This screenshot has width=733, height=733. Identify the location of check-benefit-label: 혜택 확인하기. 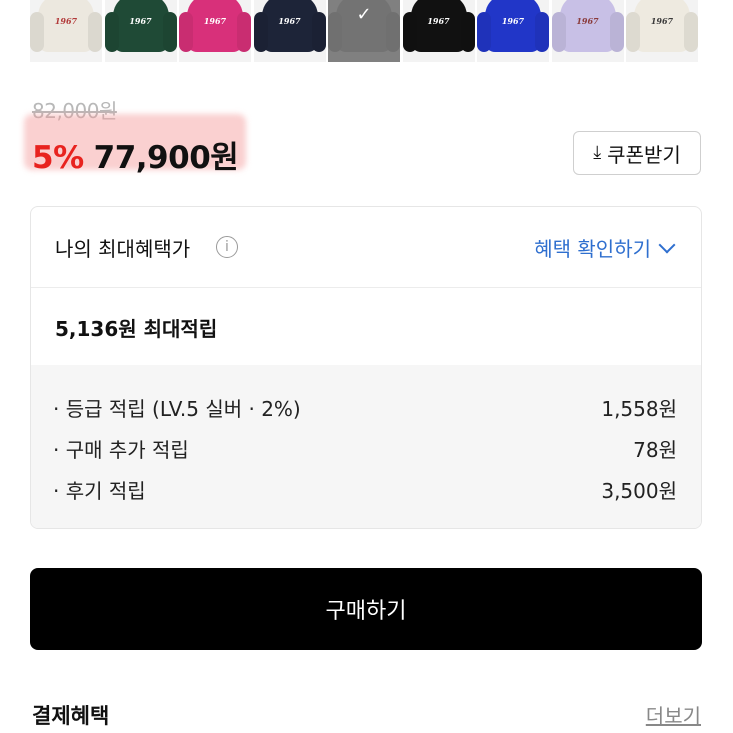
(592, 249).